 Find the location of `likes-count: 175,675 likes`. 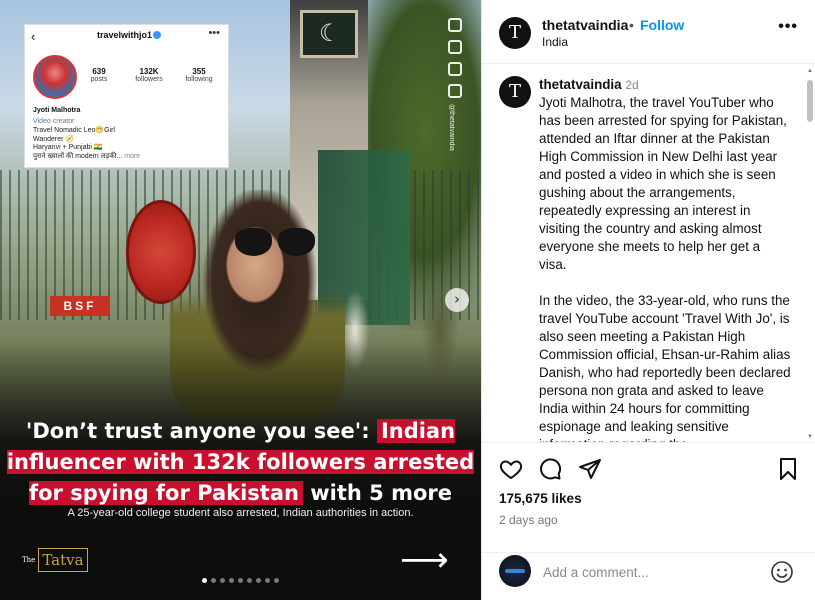

likes-count: 175,675 likes is located at coordinates (540, 498).